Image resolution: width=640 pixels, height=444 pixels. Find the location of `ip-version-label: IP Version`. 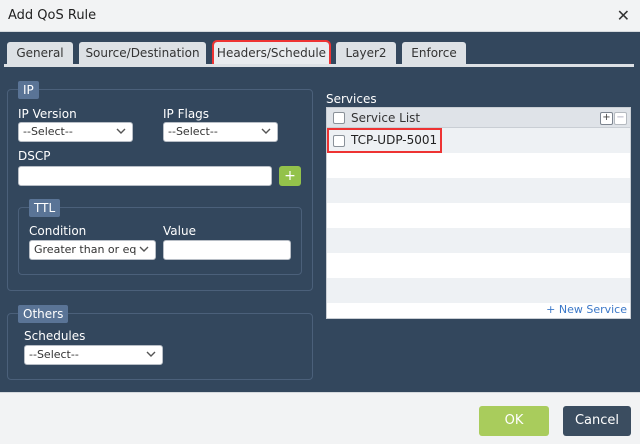

ip-version-label: IP Version is located at coordinates (47, 114).